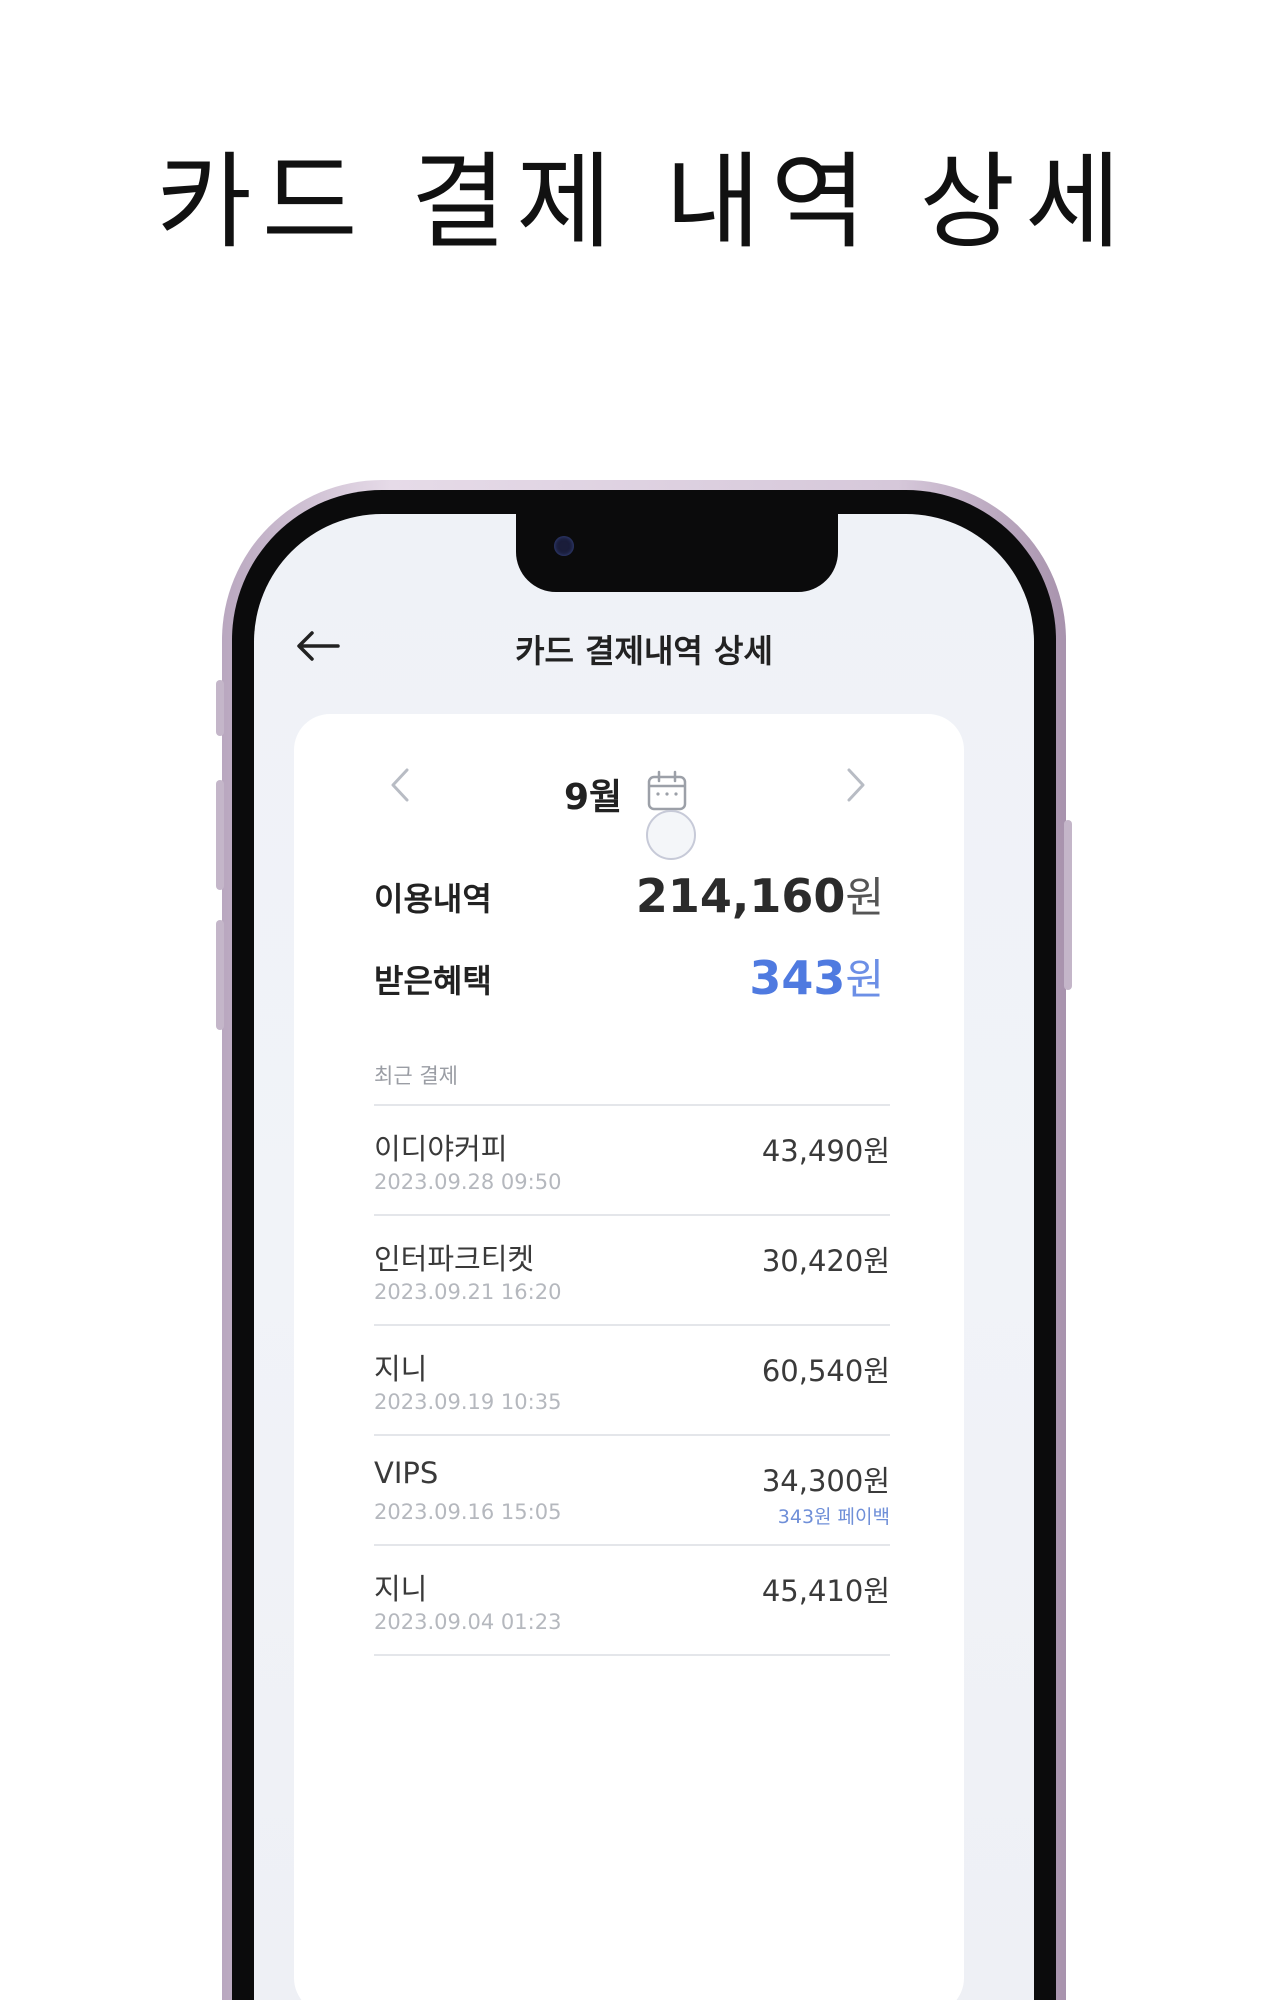  Describe the element at coordinates (864, 979) in the screenshot. I see `benefit-currency: 원` at that location.